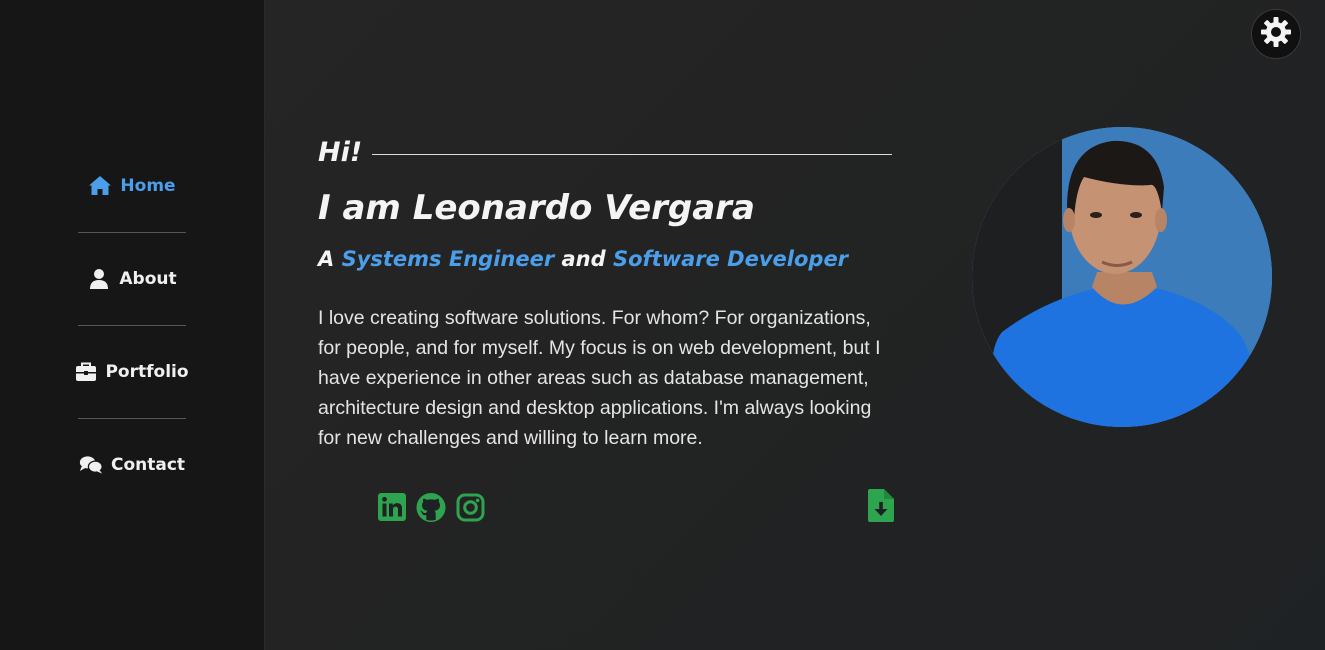 Image resolution: width=1325 pixels, height=650 pixels. I want to click on sidebar-item-home: Home, so click(132, 185).